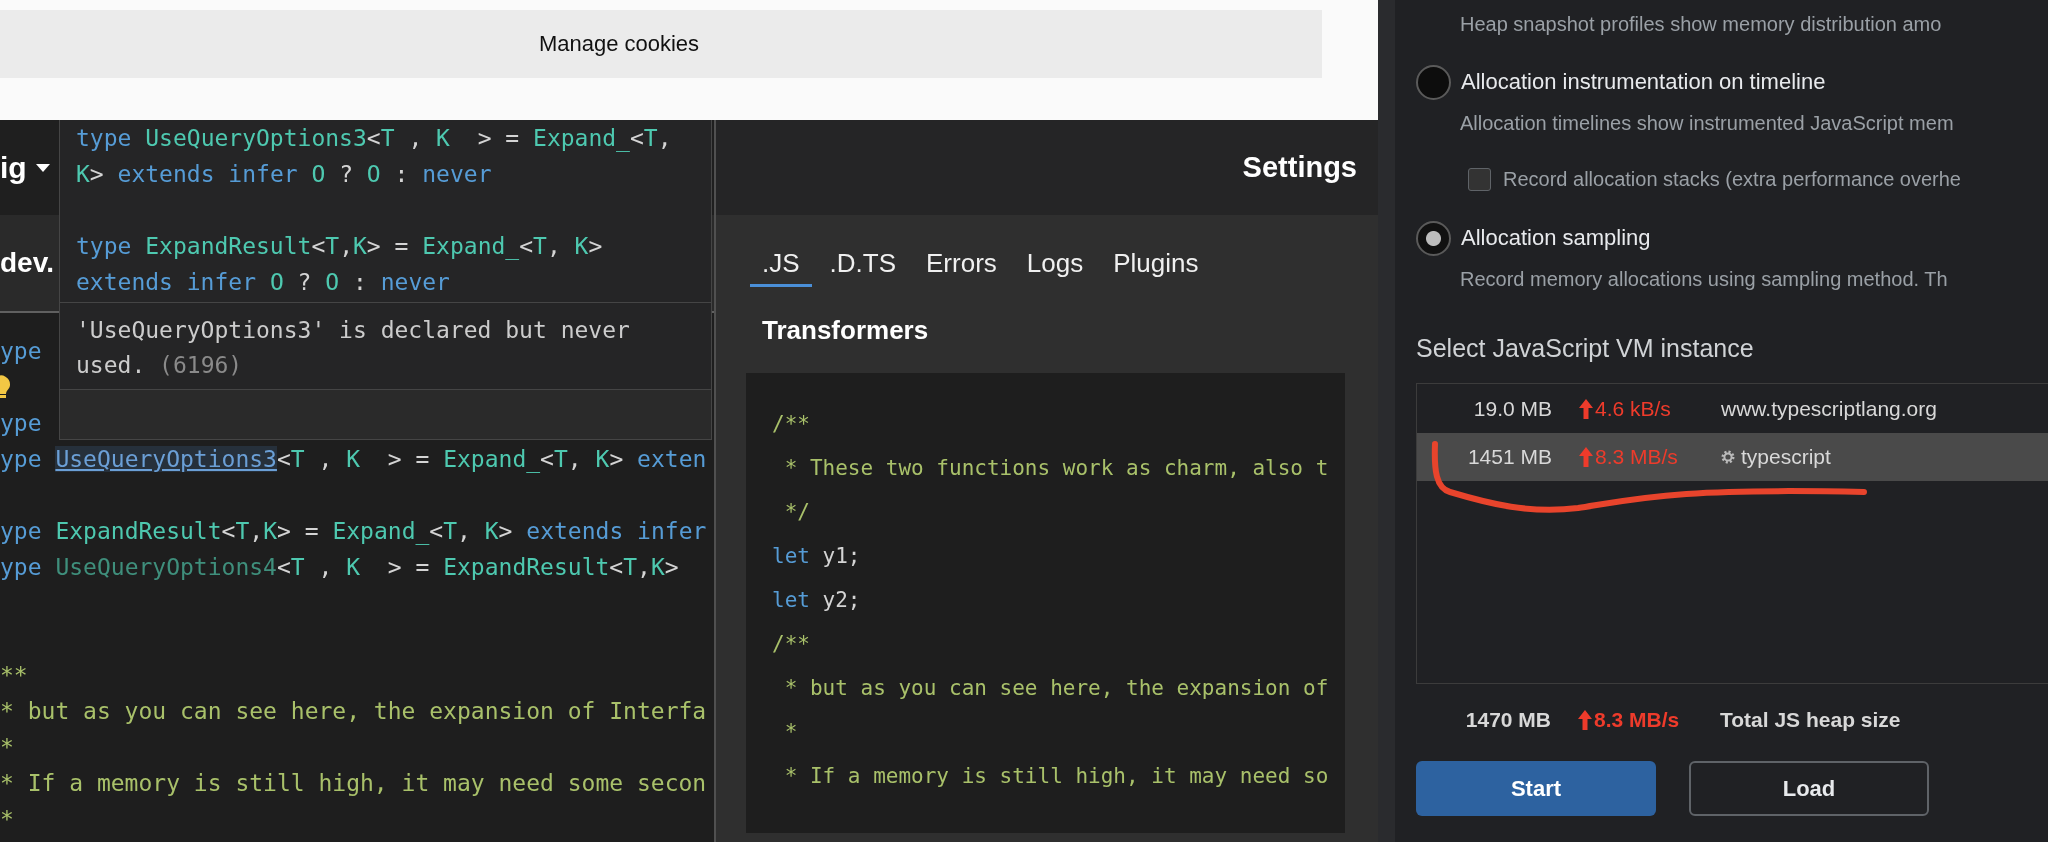  Describe the element at coordinates (845, 330) in the screenshot. I see `transformers-tab: Transformers` at that location.